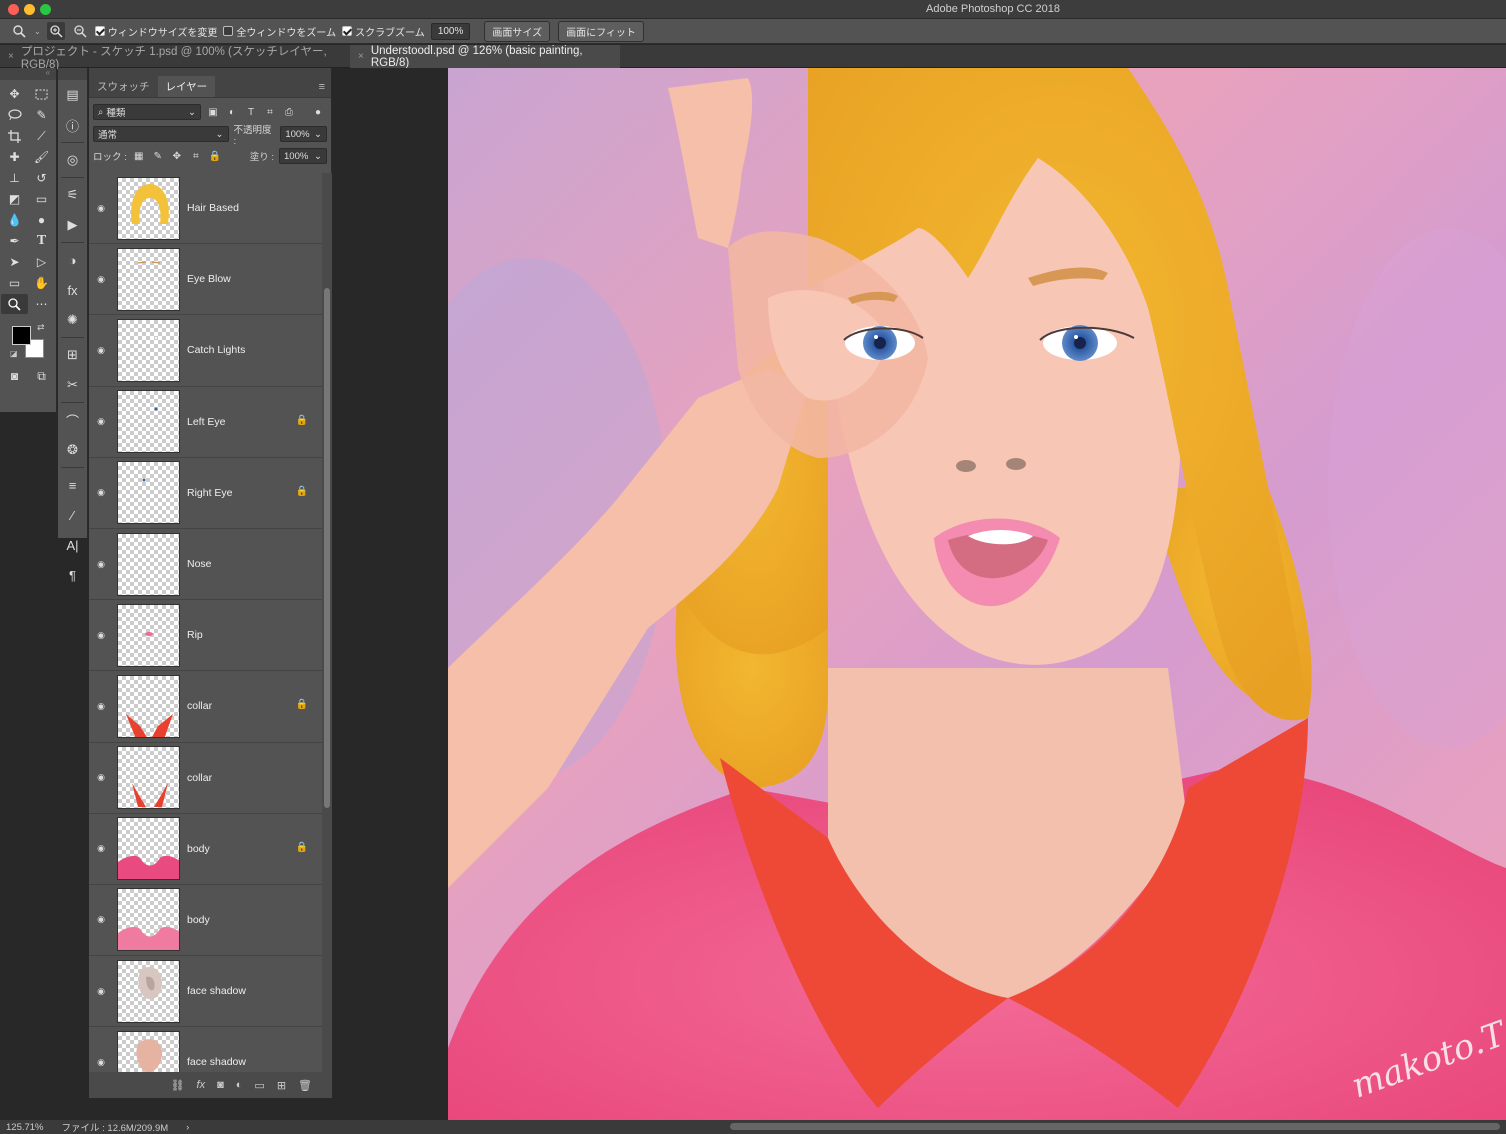 Image resolution: width=1506 pixels, height=1134 pixels. Describe the element at coordinates (251, 112) in the screenshot. I see `filter-type-icon: T` at that location.